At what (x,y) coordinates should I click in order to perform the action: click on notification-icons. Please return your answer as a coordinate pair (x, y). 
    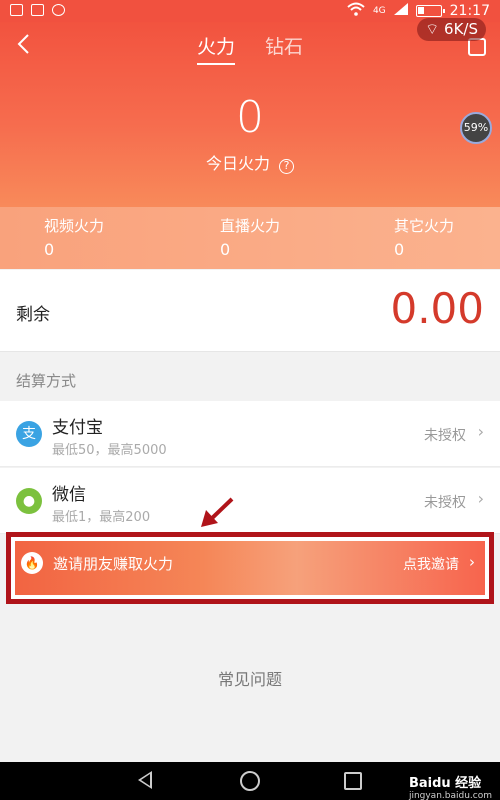
    Looking at the image, I should click on (37, 10).